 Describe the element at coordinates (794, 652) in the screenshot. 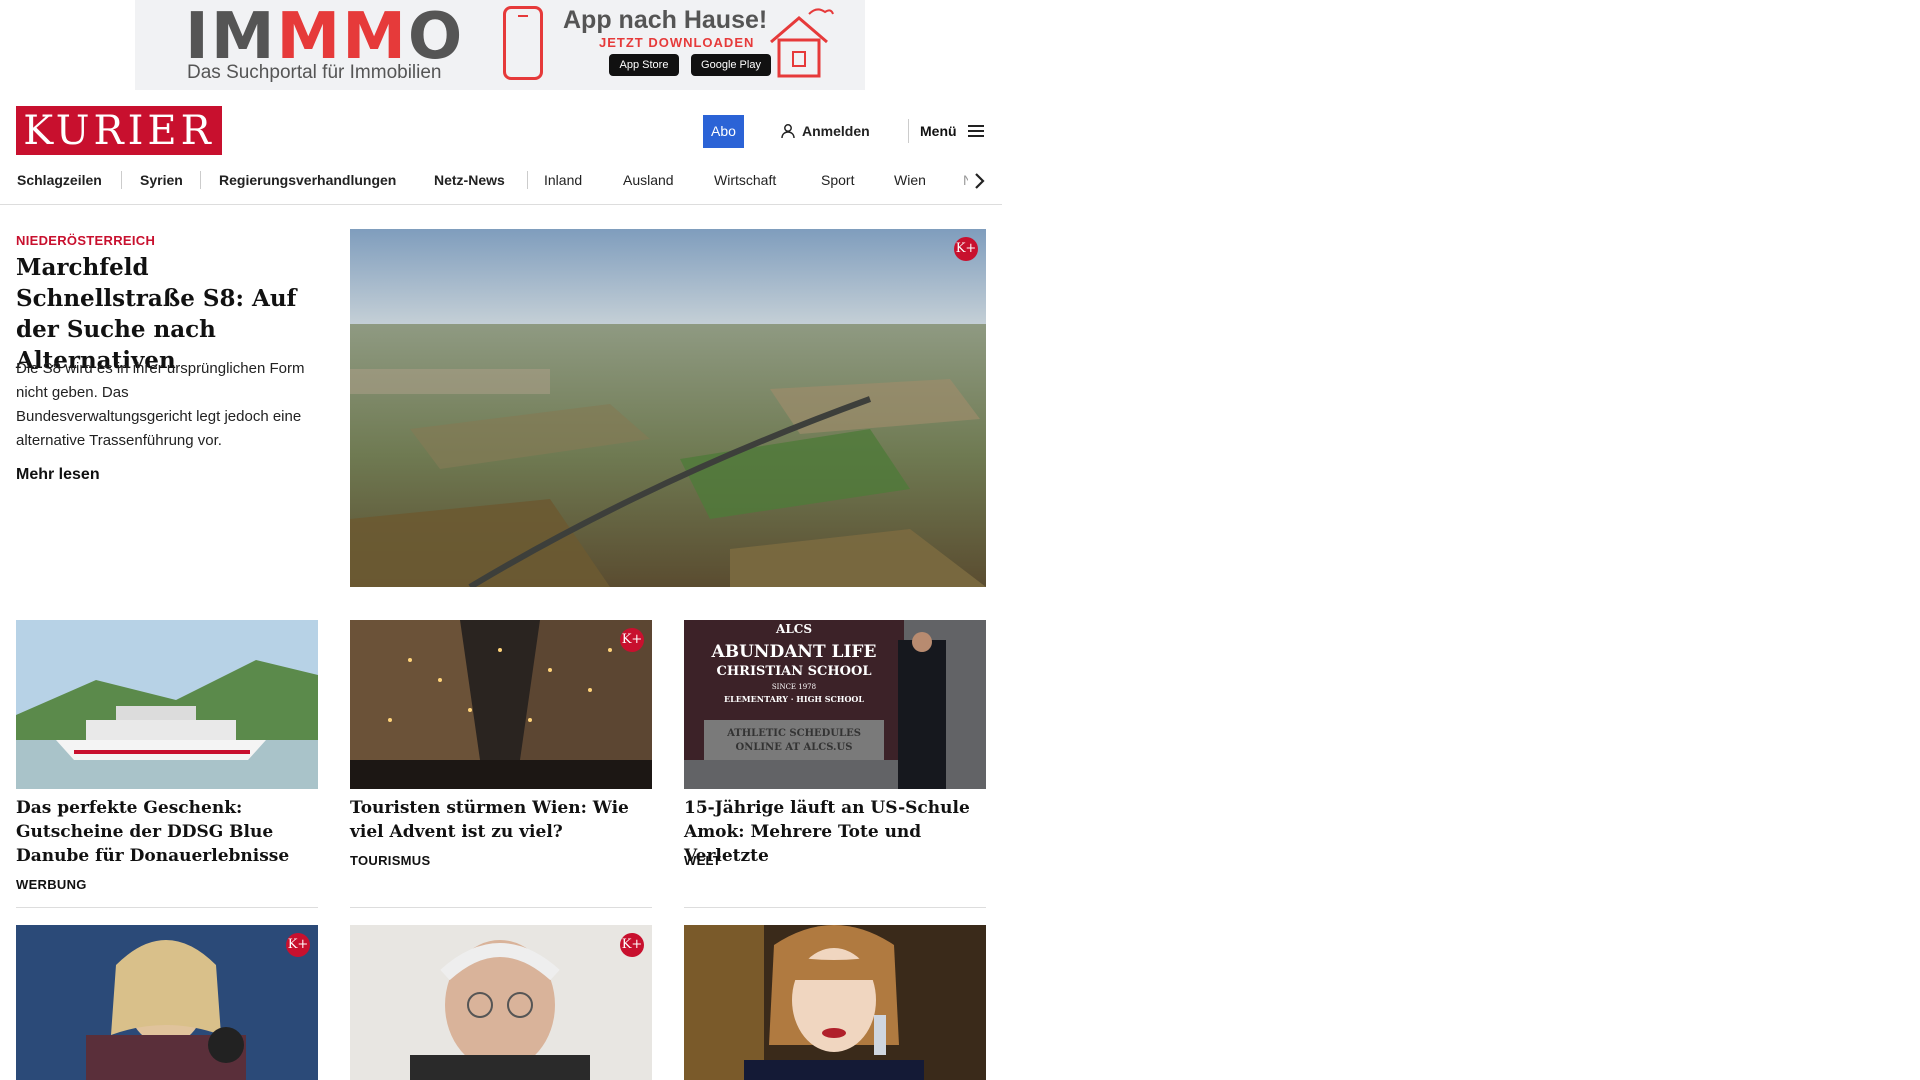

I see `sign-text: ABUNDANT LIFE` at that location.